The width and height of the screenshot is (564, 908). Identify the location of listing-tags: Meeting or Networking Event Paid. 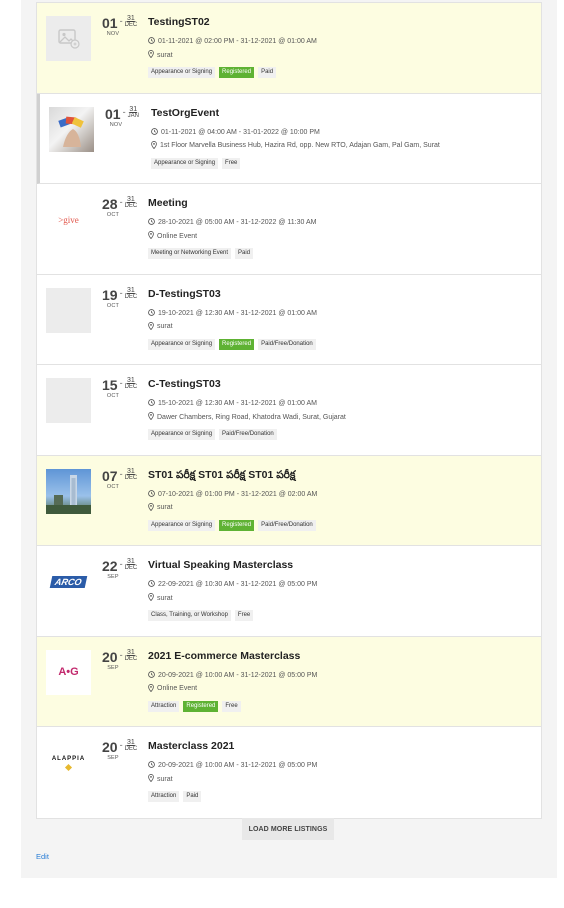
(201, 253).